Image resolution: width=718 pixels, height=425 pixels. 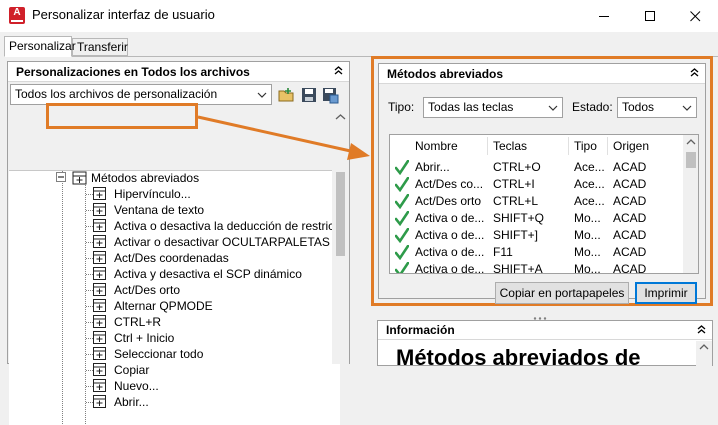 What do you see at coordinates (704, 354) in the screenshot?
I see `info-scrollbar` at bounding box center [704, 354].